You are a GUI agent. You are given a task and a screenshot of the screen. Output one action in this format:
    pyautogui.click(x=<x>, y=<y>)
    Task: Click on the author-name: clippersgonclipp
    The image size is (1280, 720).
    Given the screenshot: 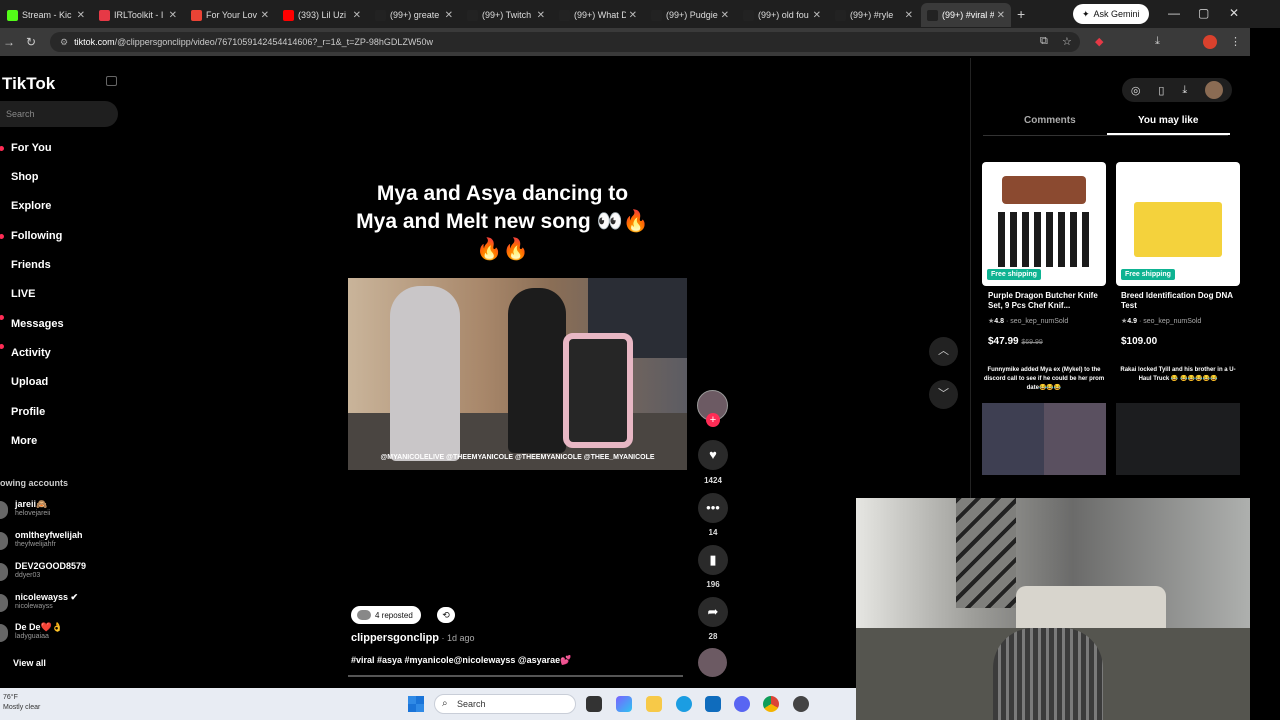 What is the action you would take?
    pyautogui.click(x=395, y=638)
    